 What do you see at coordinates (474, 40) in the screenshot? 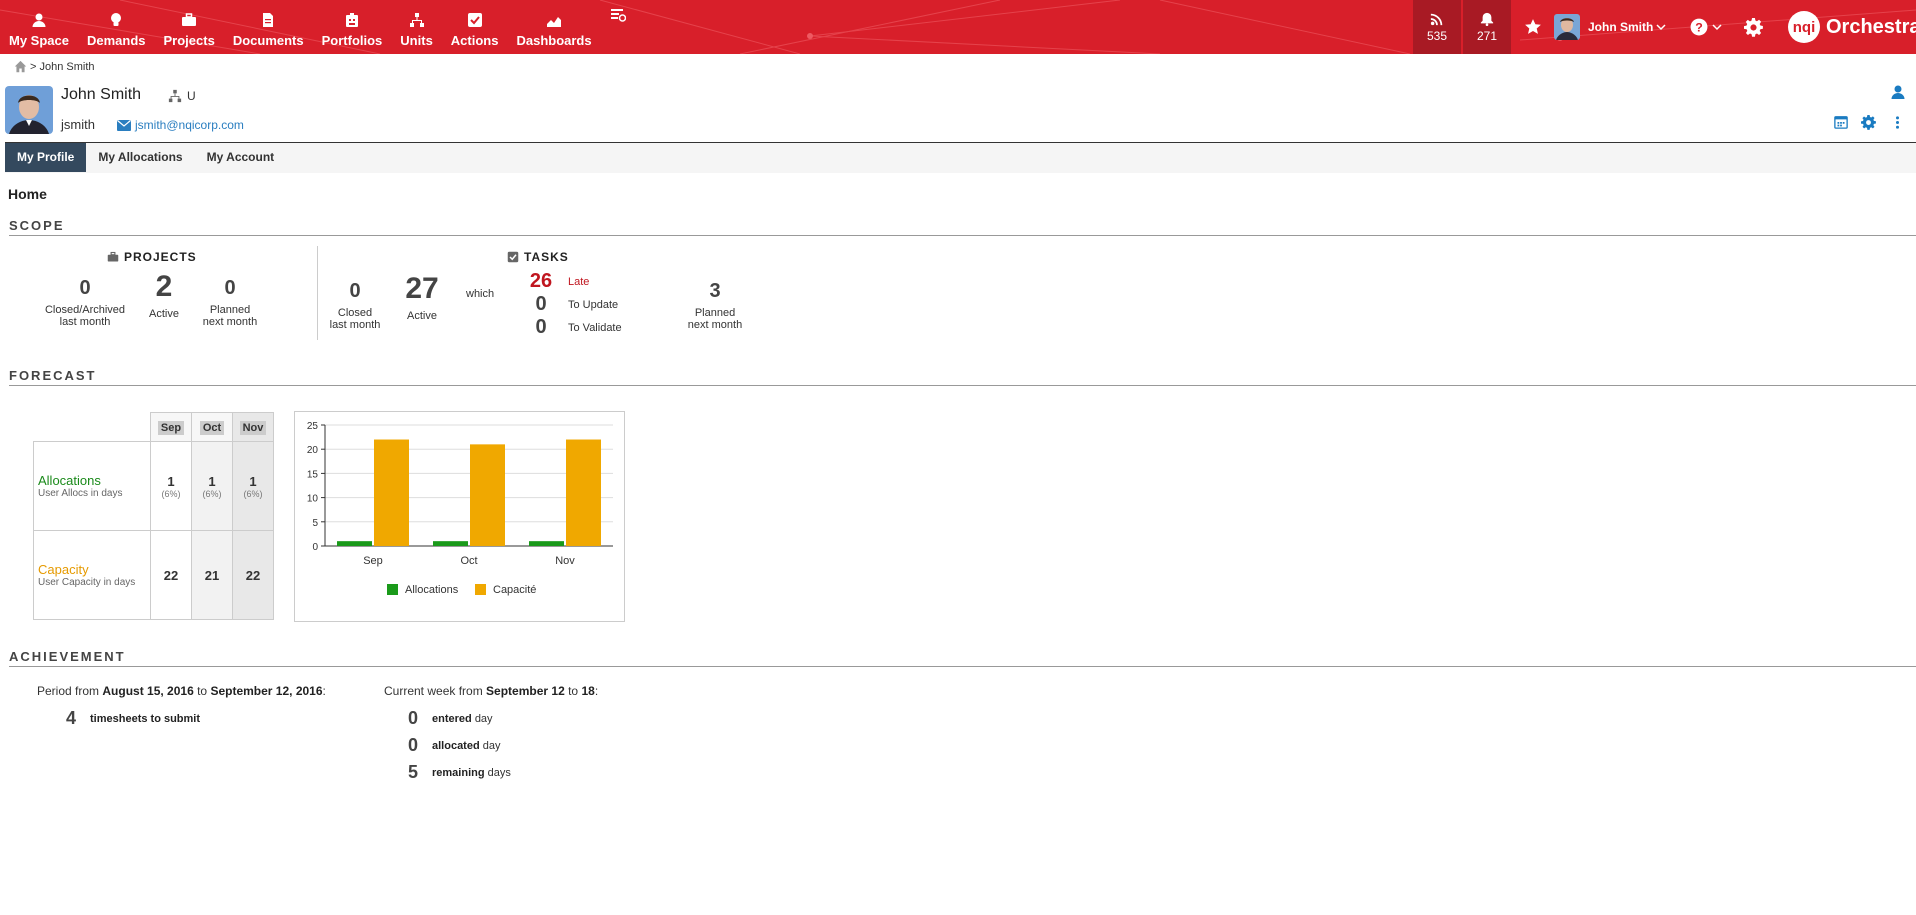
I see `nav-label: Actions` at bounding box center [474, 40].